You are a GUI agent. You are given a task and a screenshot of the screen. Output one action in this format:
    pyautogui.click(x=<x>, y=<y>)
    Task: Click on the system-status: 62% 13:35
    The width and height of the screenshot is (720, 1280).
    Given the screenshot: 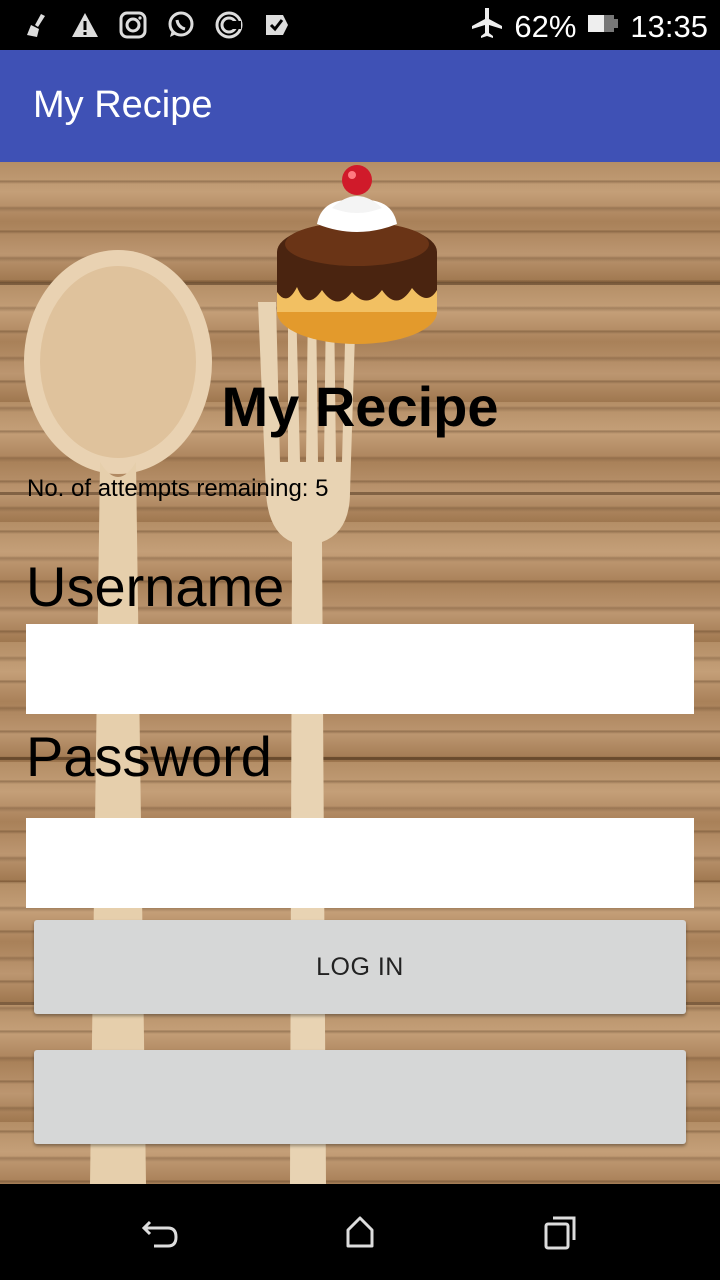 What is the action you would take?
    pyautogui.click(x=589, y=27)
    